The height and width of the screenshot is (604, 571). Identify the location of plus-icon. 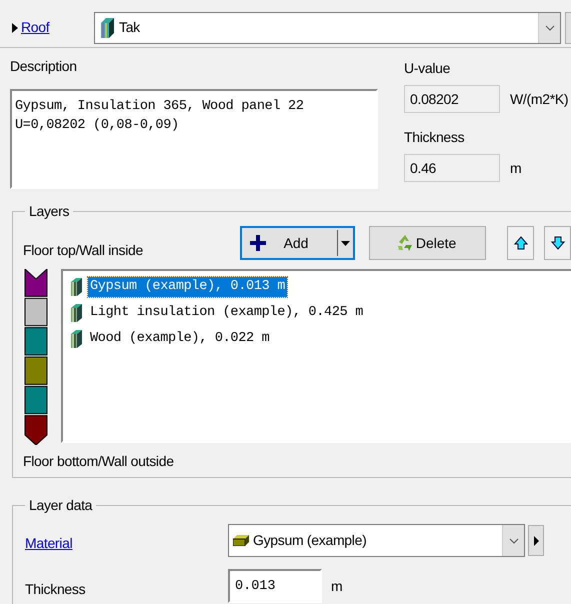
(258, 243).